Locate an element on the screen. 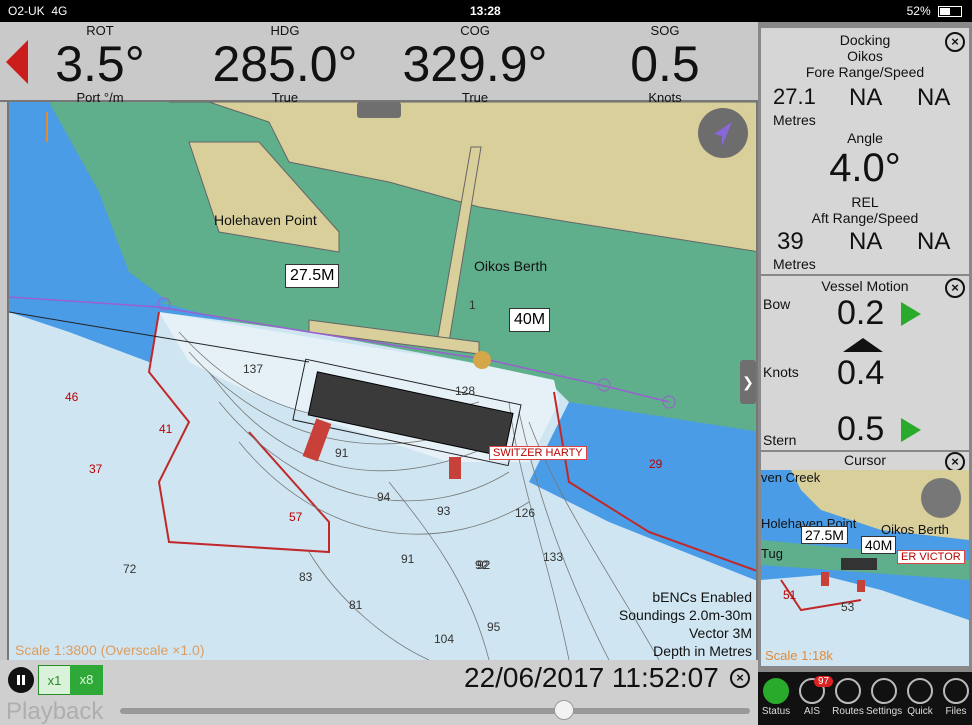 The height and width of the screenshot is (725, 972). minimap-range-aft: 40M is located at coordinates (879, 545).